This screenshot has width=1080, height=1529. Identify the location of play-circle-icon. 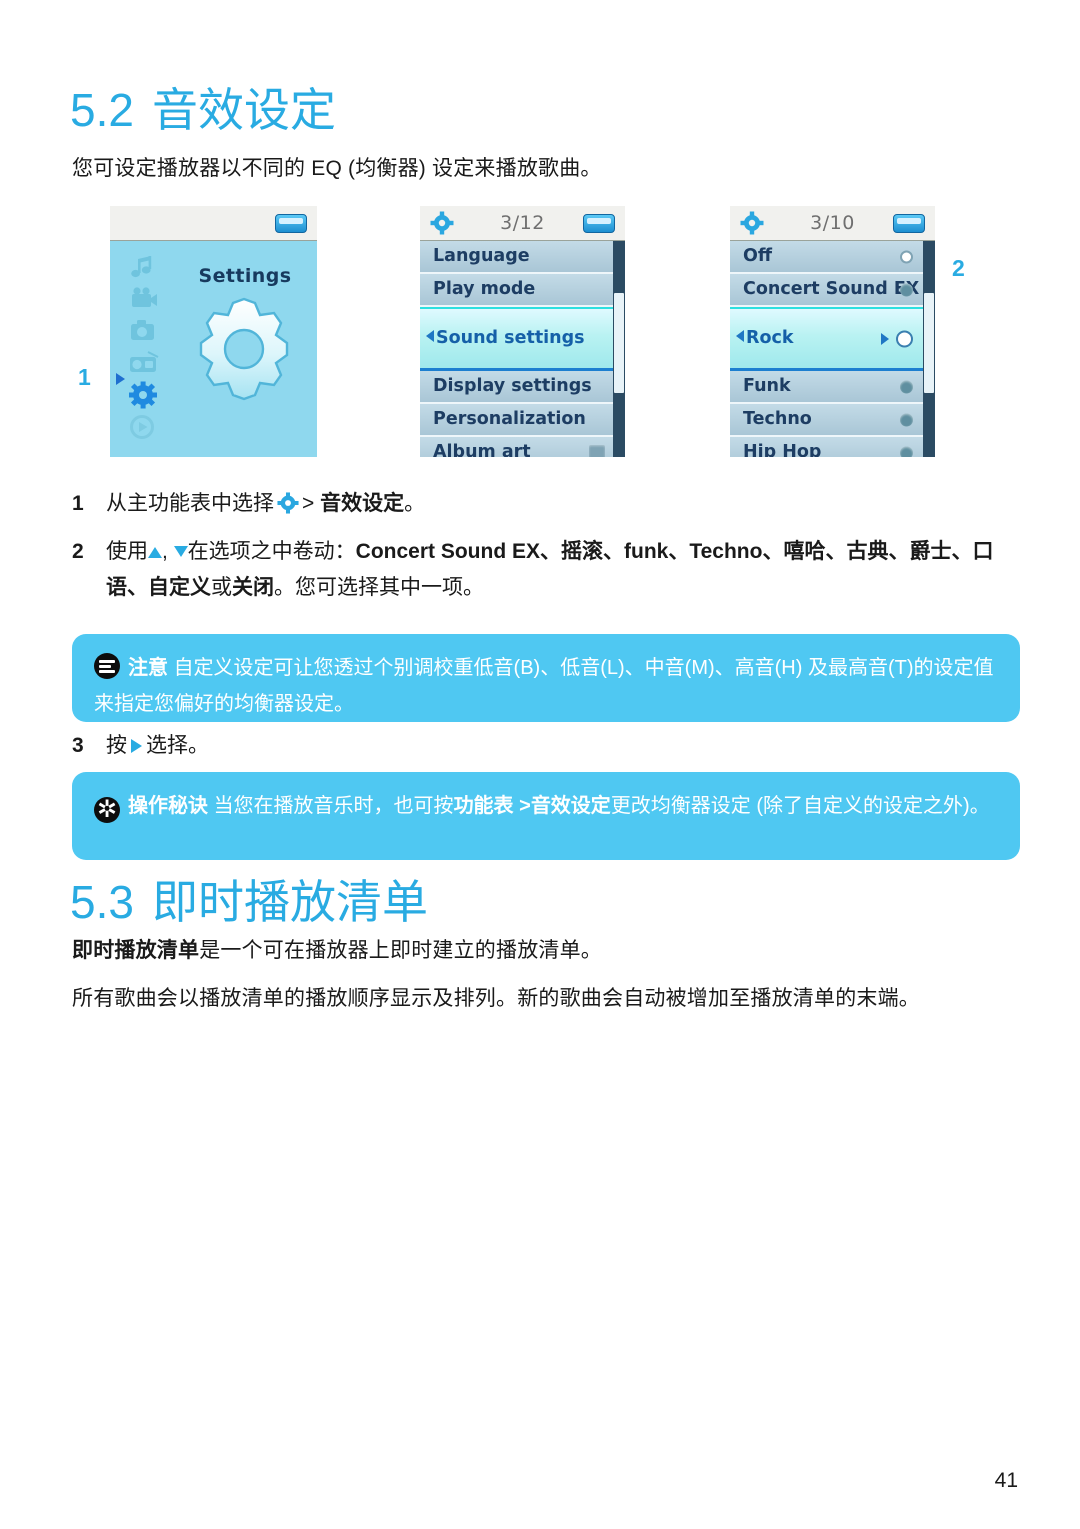
(145, 428).